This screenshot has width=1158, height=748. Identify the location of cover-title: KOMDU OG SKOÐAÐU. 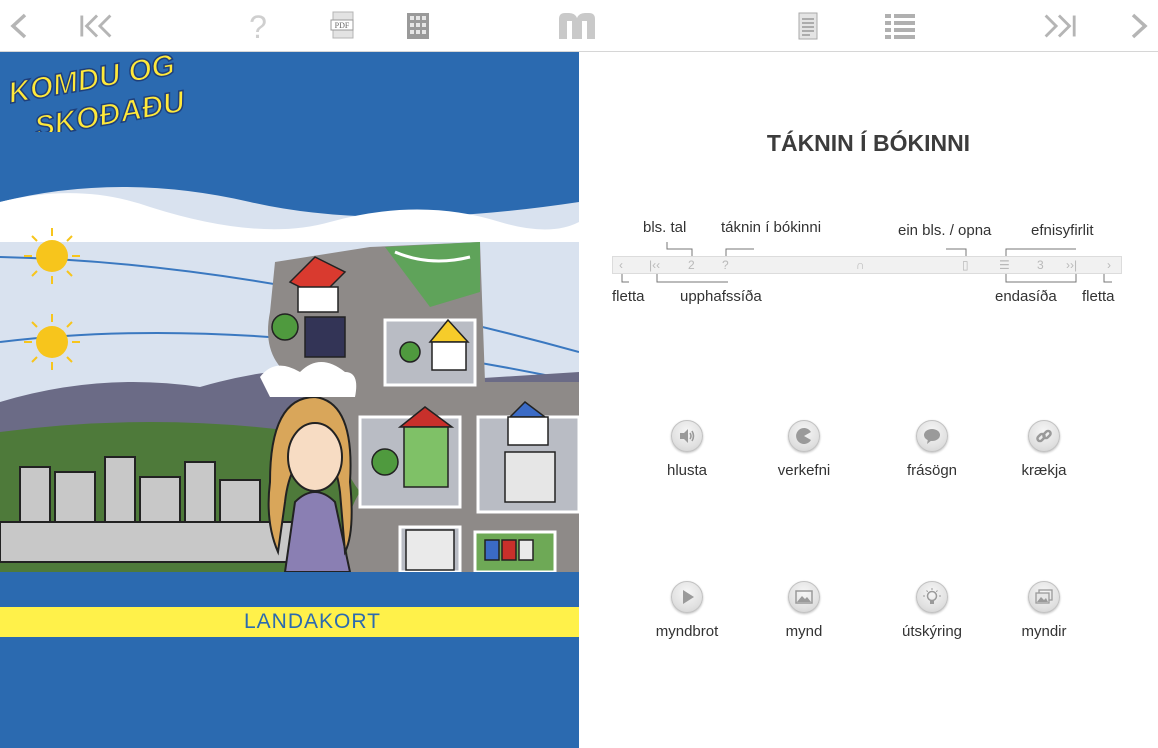
(97, 92).